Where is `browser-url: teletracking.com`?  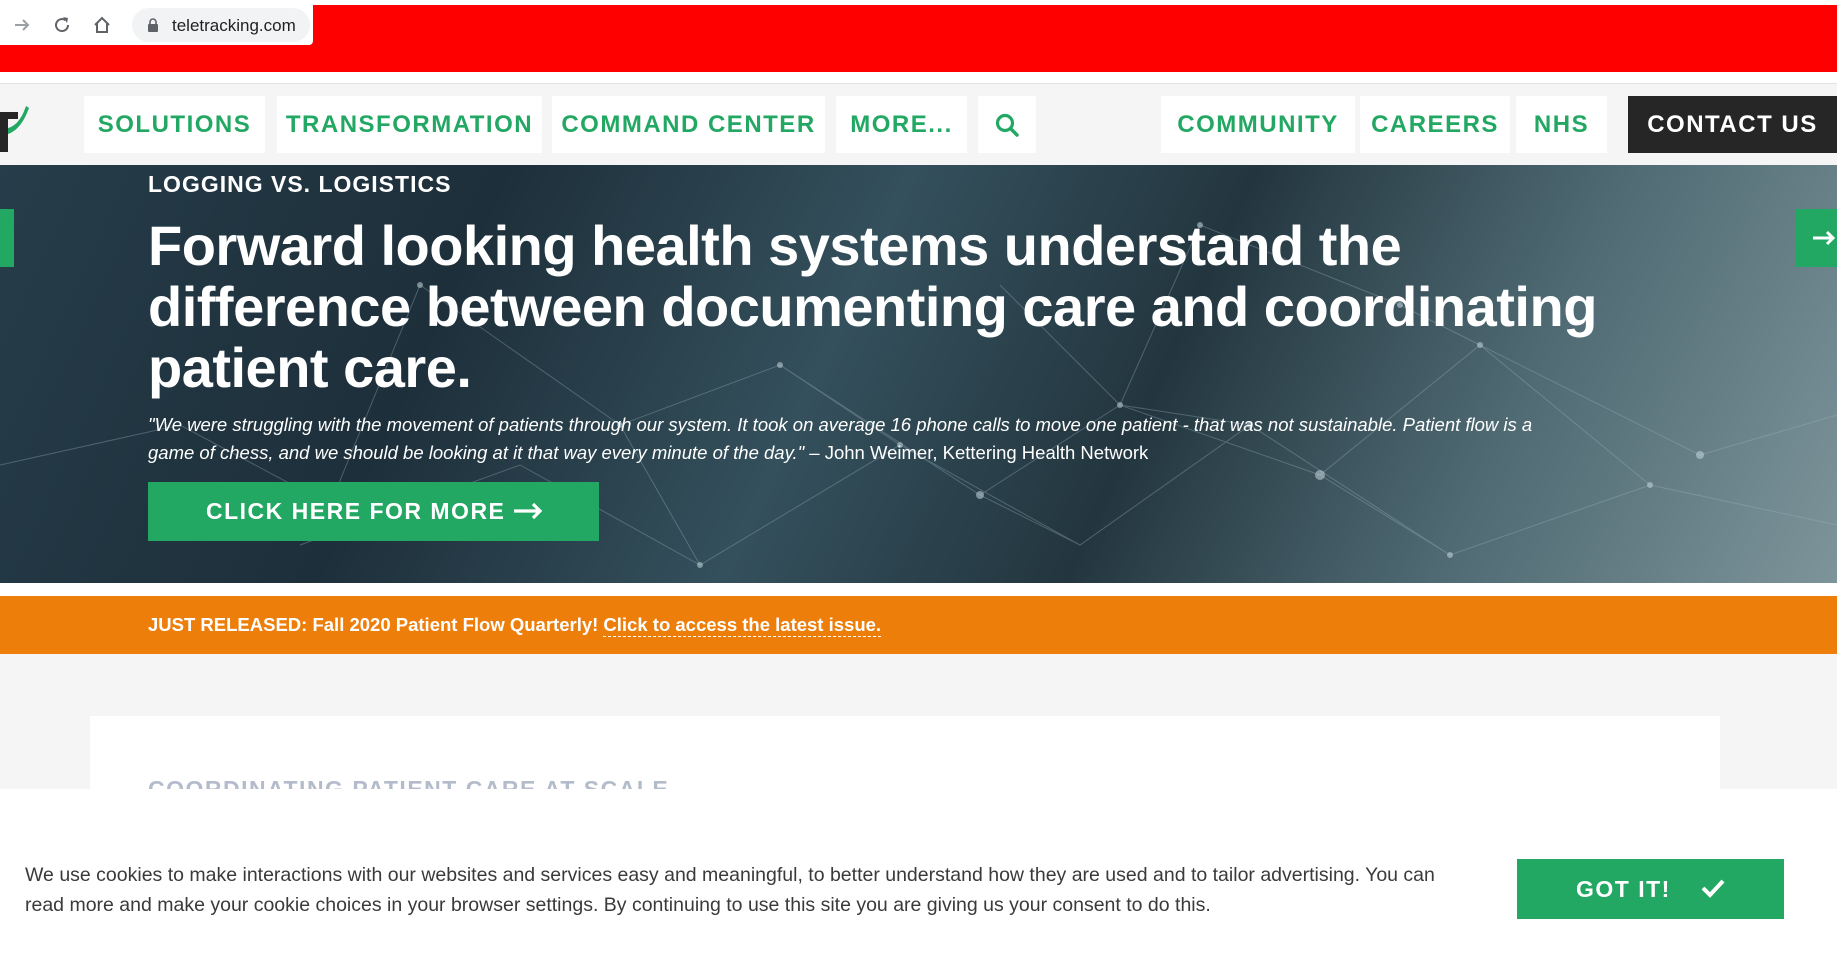 browser-url: teletracking.com is located at coordinates (234, 25).